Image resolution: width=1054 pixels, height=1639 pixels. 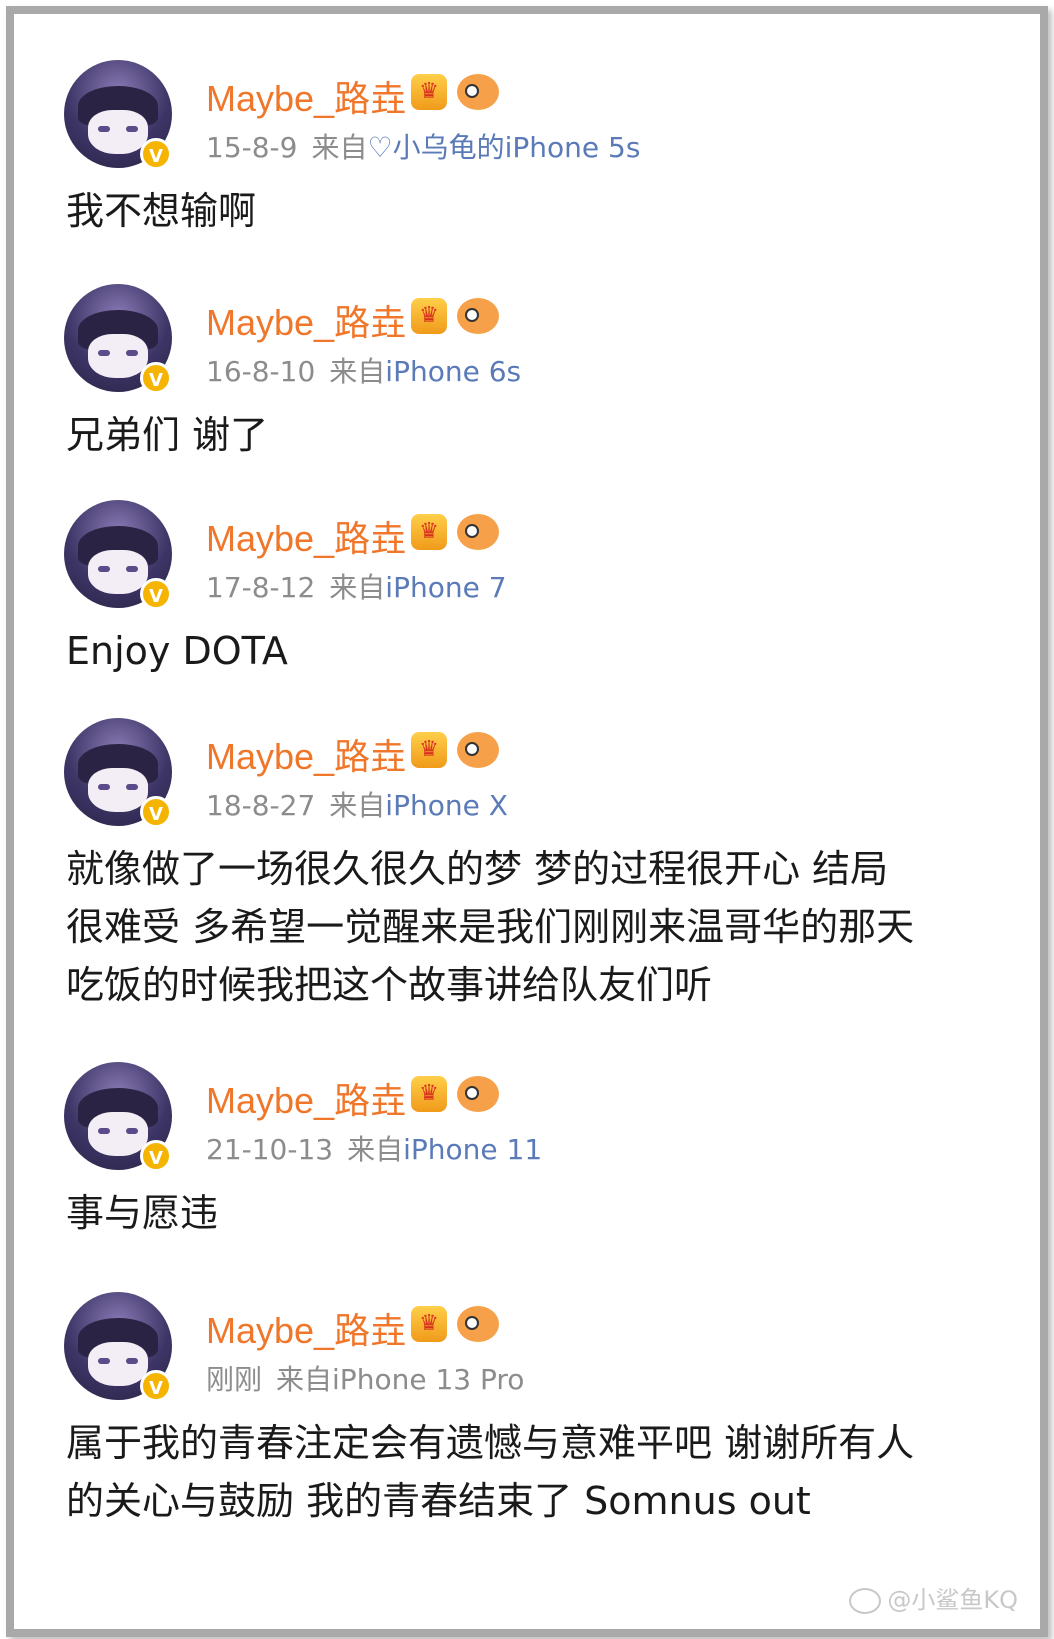 I want to click on device-link: ♡小乌龟的iPhone 5s, so click(x=503, y=147).